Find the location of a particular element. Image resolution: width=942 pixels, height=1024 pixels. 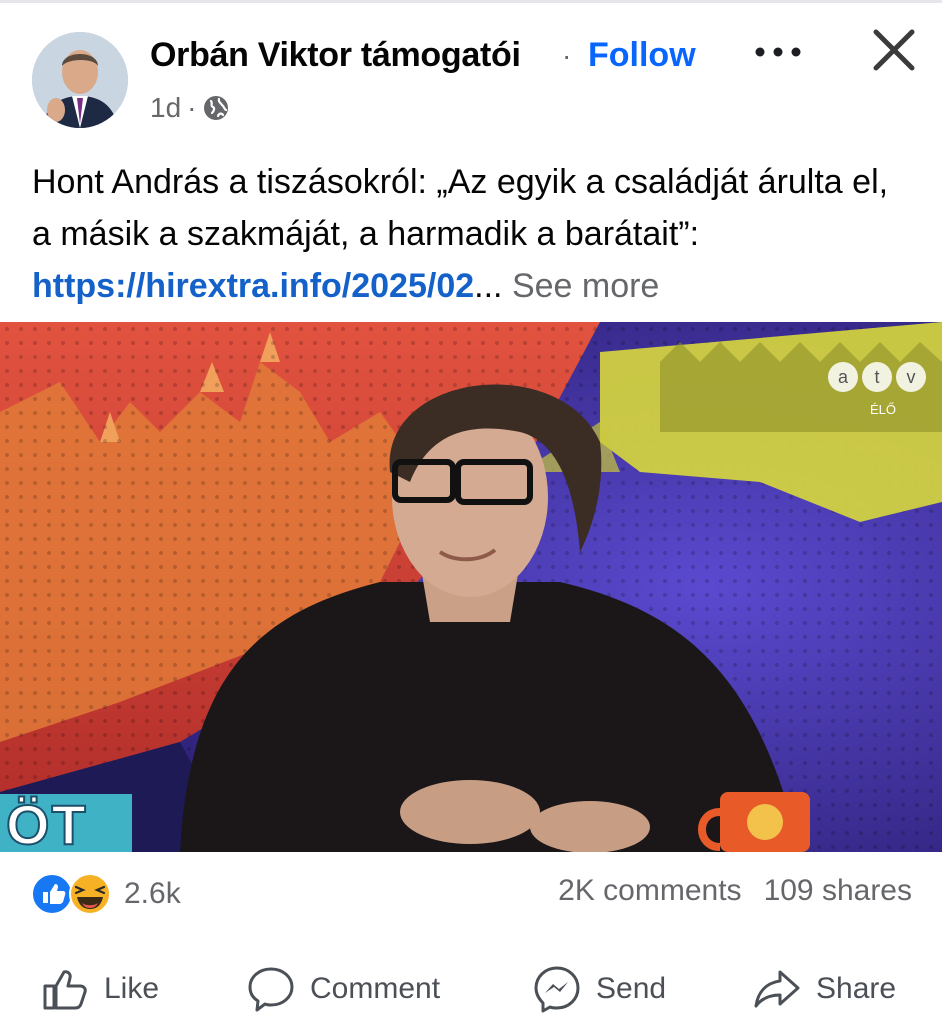

like-button: Like is located at coordinates (99, 989).